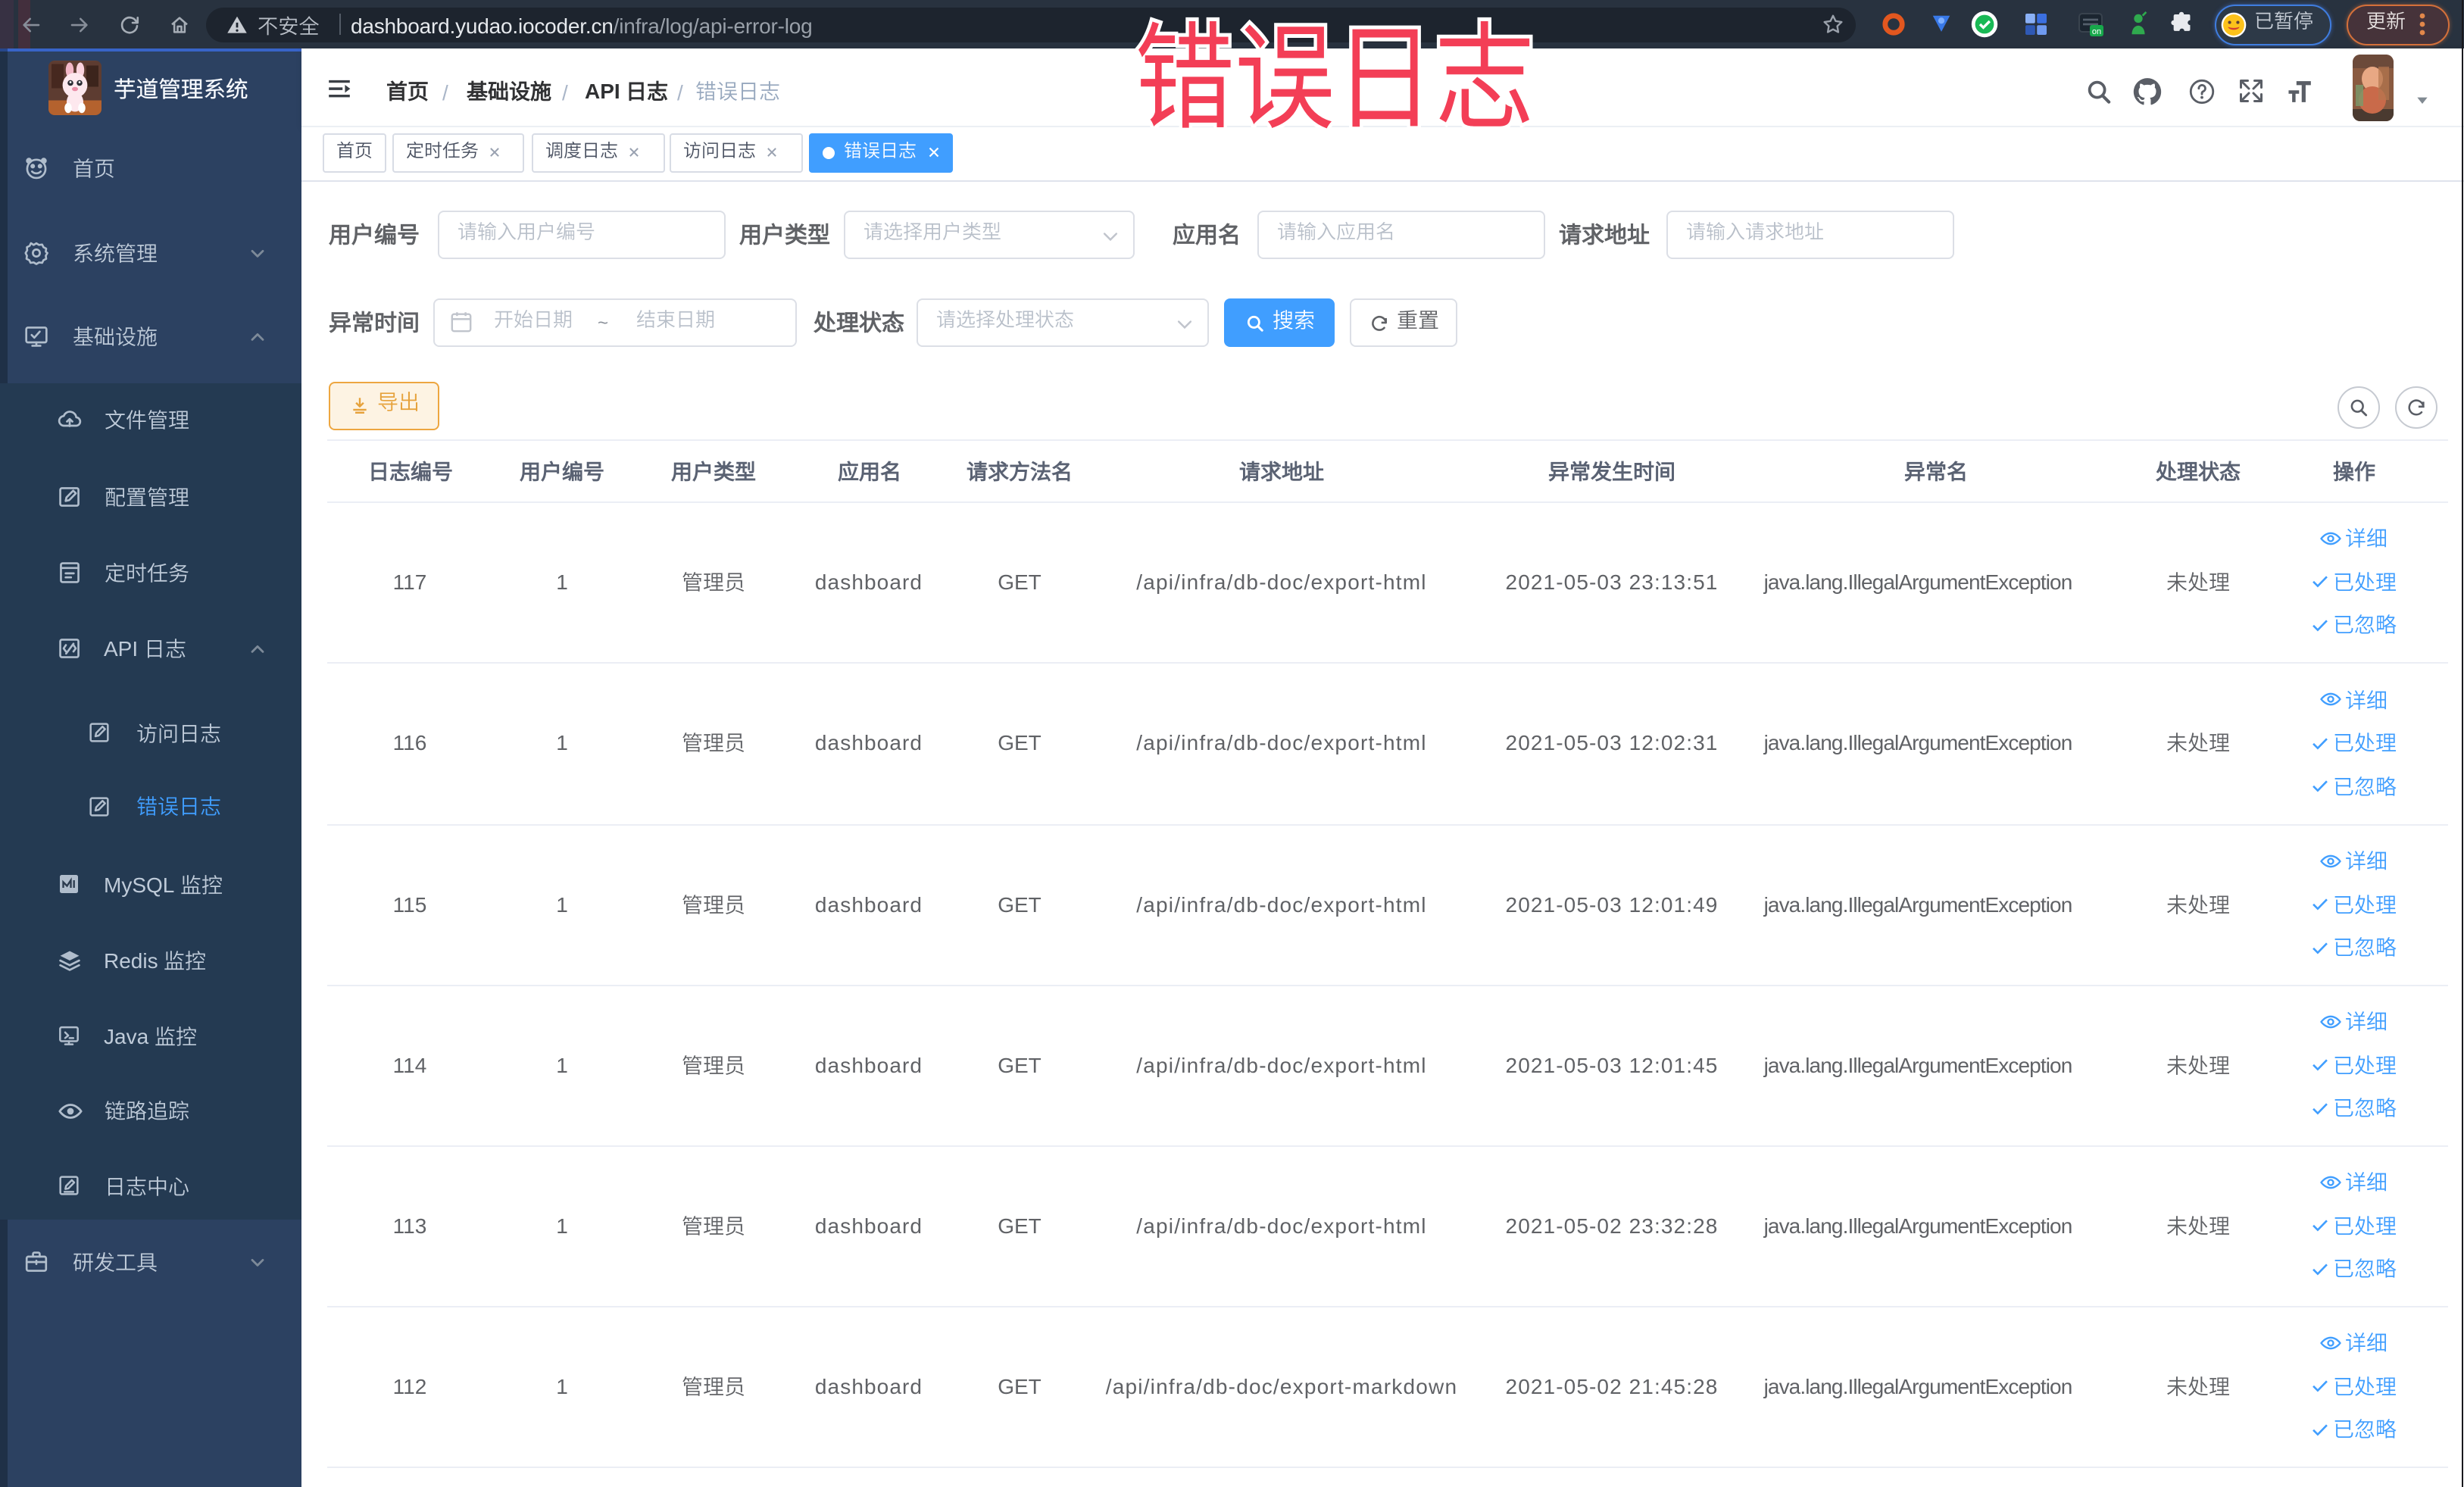 This screenshot has width=2464, height=1487. What do you see at coordinates (2095, 31) in the screenshot?
I see `svg-text: on` at bounding box center [2095, 31].